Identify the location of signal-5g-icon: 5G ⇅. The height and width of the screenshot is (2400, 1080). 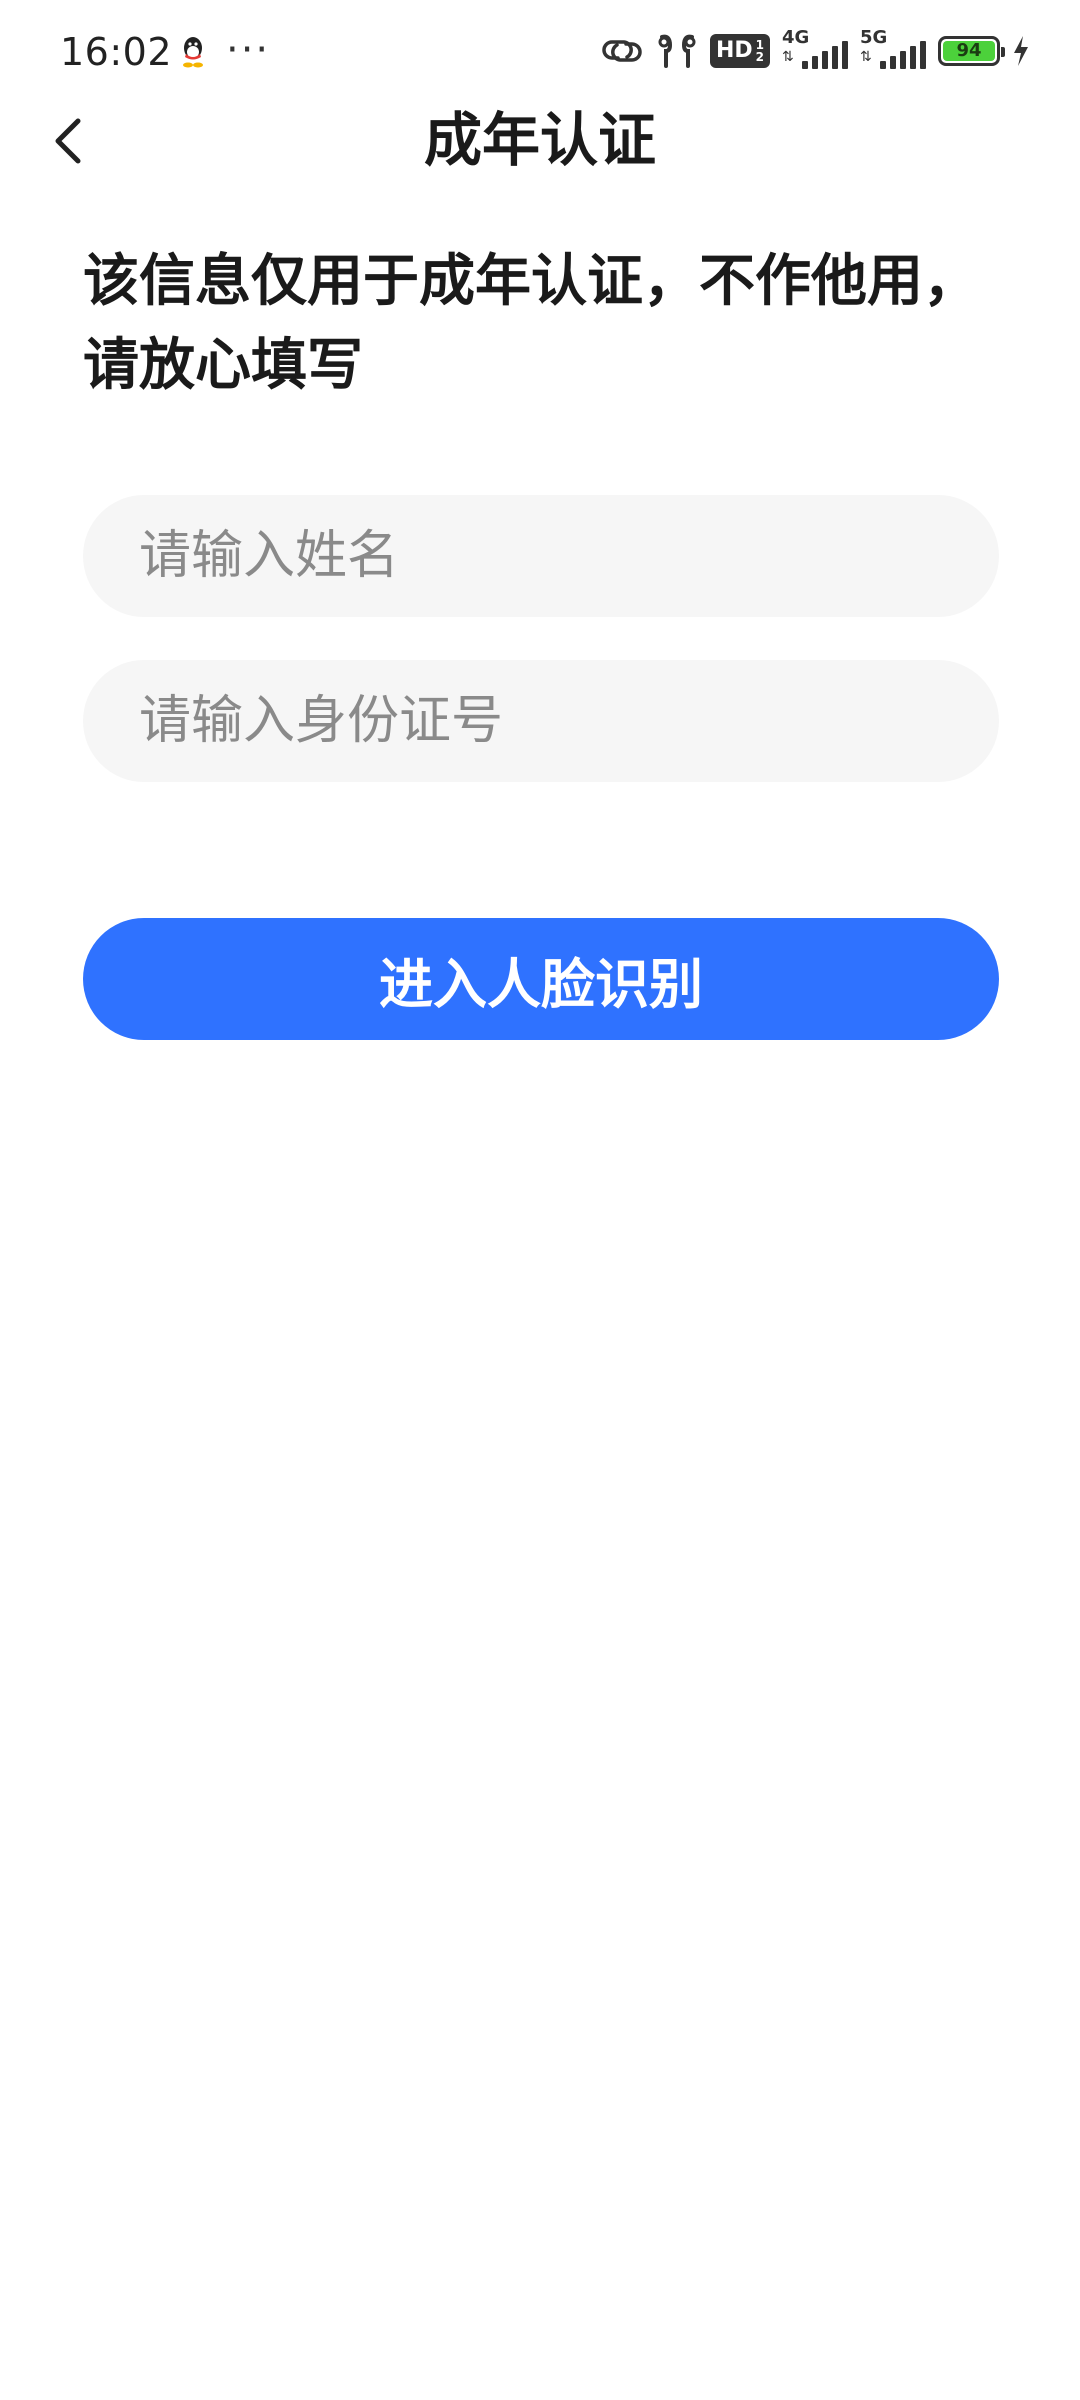
(893, 50).